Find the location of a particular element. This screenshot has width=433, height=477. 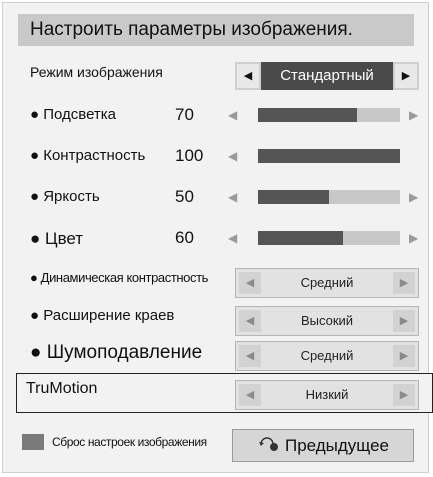

back-arrow-icon is located at coordinates (268, 446).